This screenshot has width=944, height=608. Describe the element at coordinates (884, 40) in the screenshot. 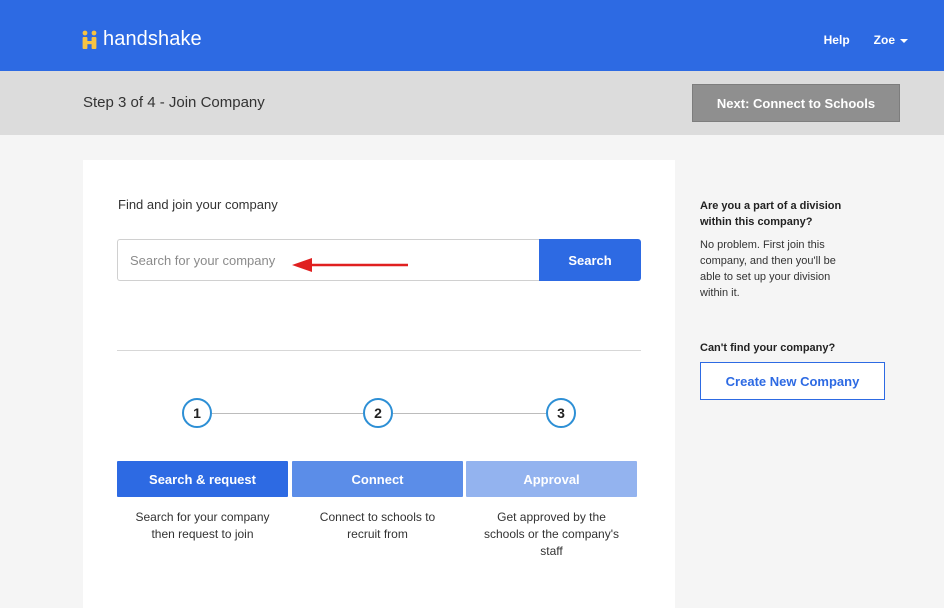

I see `user-name: Zoe` at that location.